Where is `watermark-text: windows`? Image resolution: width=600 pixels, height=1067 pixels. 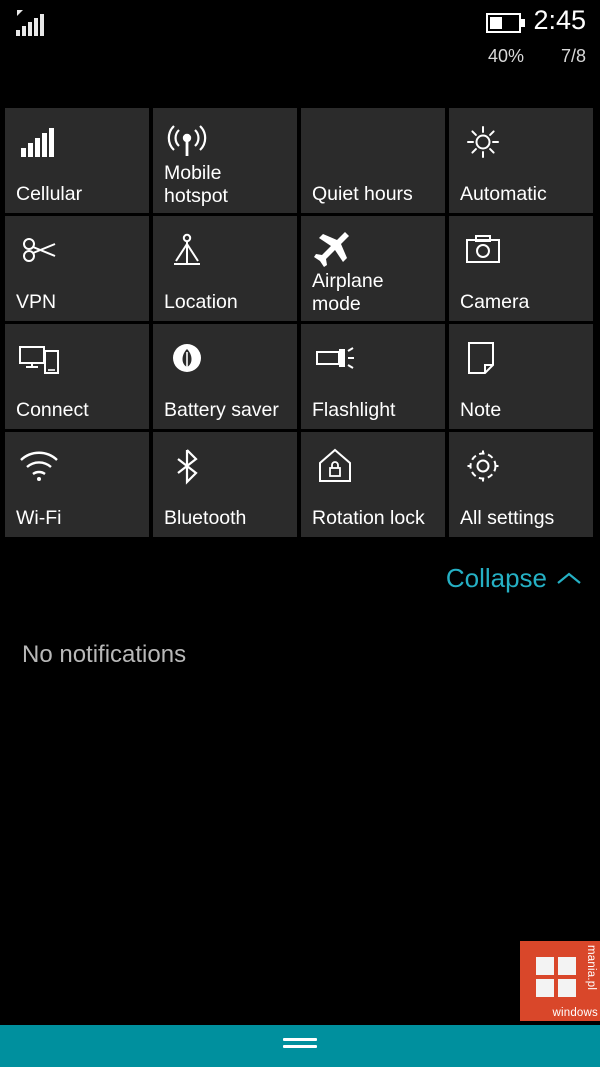 watermark-text: windows is located at coordinates (575, 1013).